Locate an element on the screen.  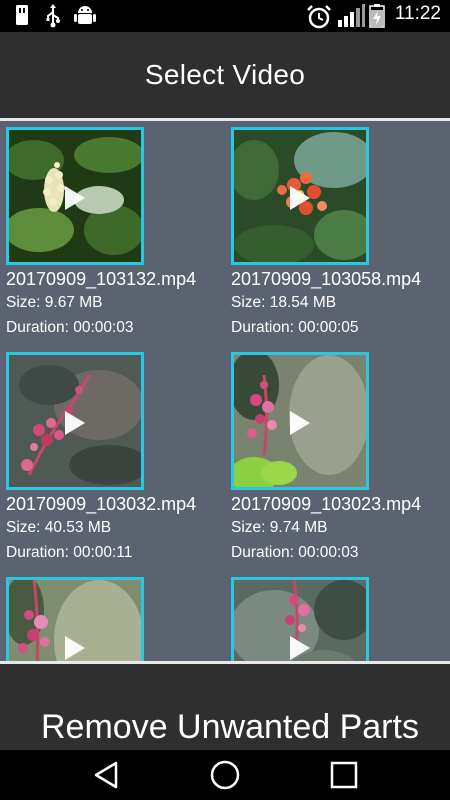
back-triangle-icon is located at coordinates (106, 775).